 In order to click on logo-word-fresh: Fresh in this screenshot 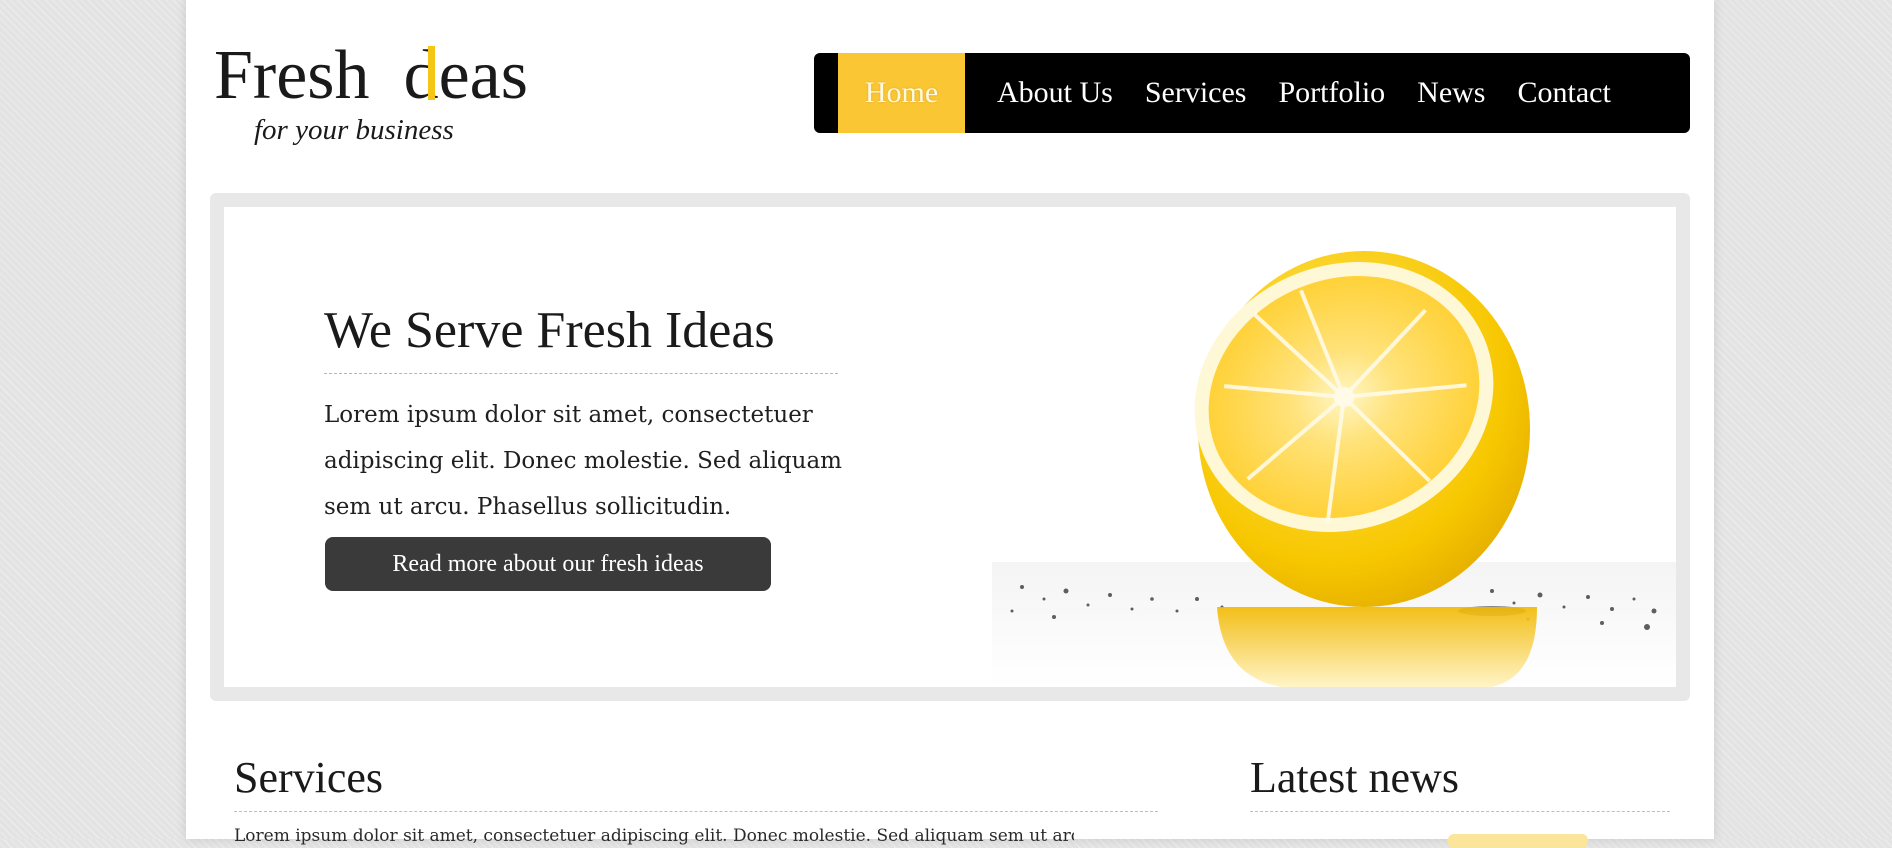, I will do `click(292, 75)`.